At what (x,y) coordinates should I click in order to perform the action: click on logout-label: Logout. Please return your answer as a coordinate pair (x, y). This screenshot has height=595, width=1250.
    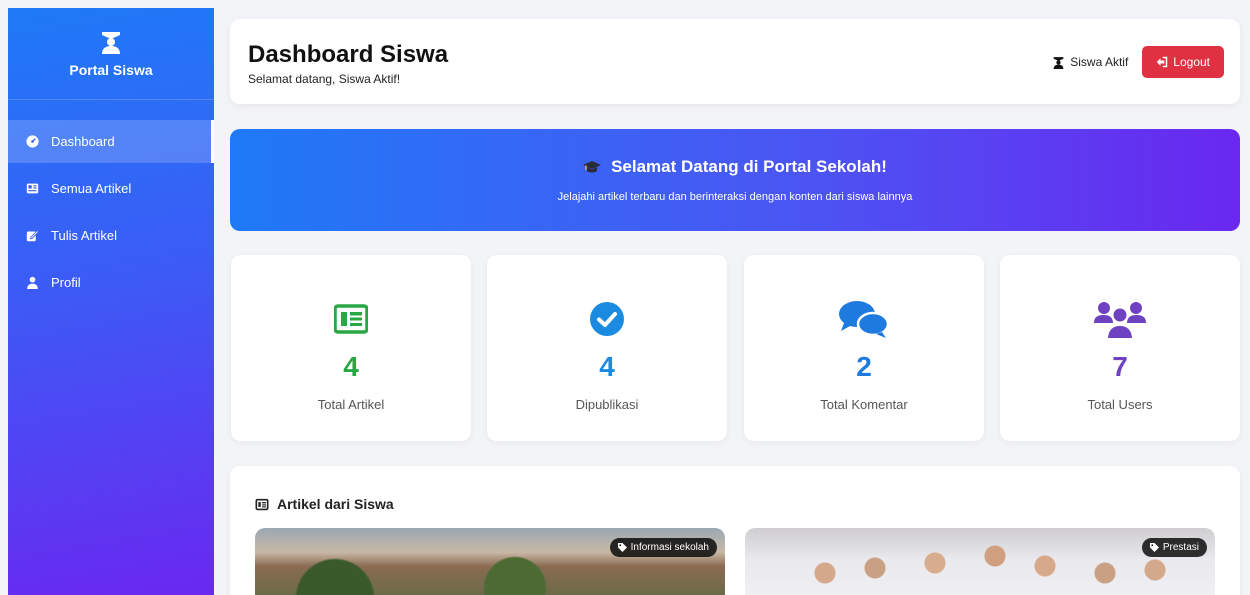
    Looking at the image, I should click on (1191, 62).